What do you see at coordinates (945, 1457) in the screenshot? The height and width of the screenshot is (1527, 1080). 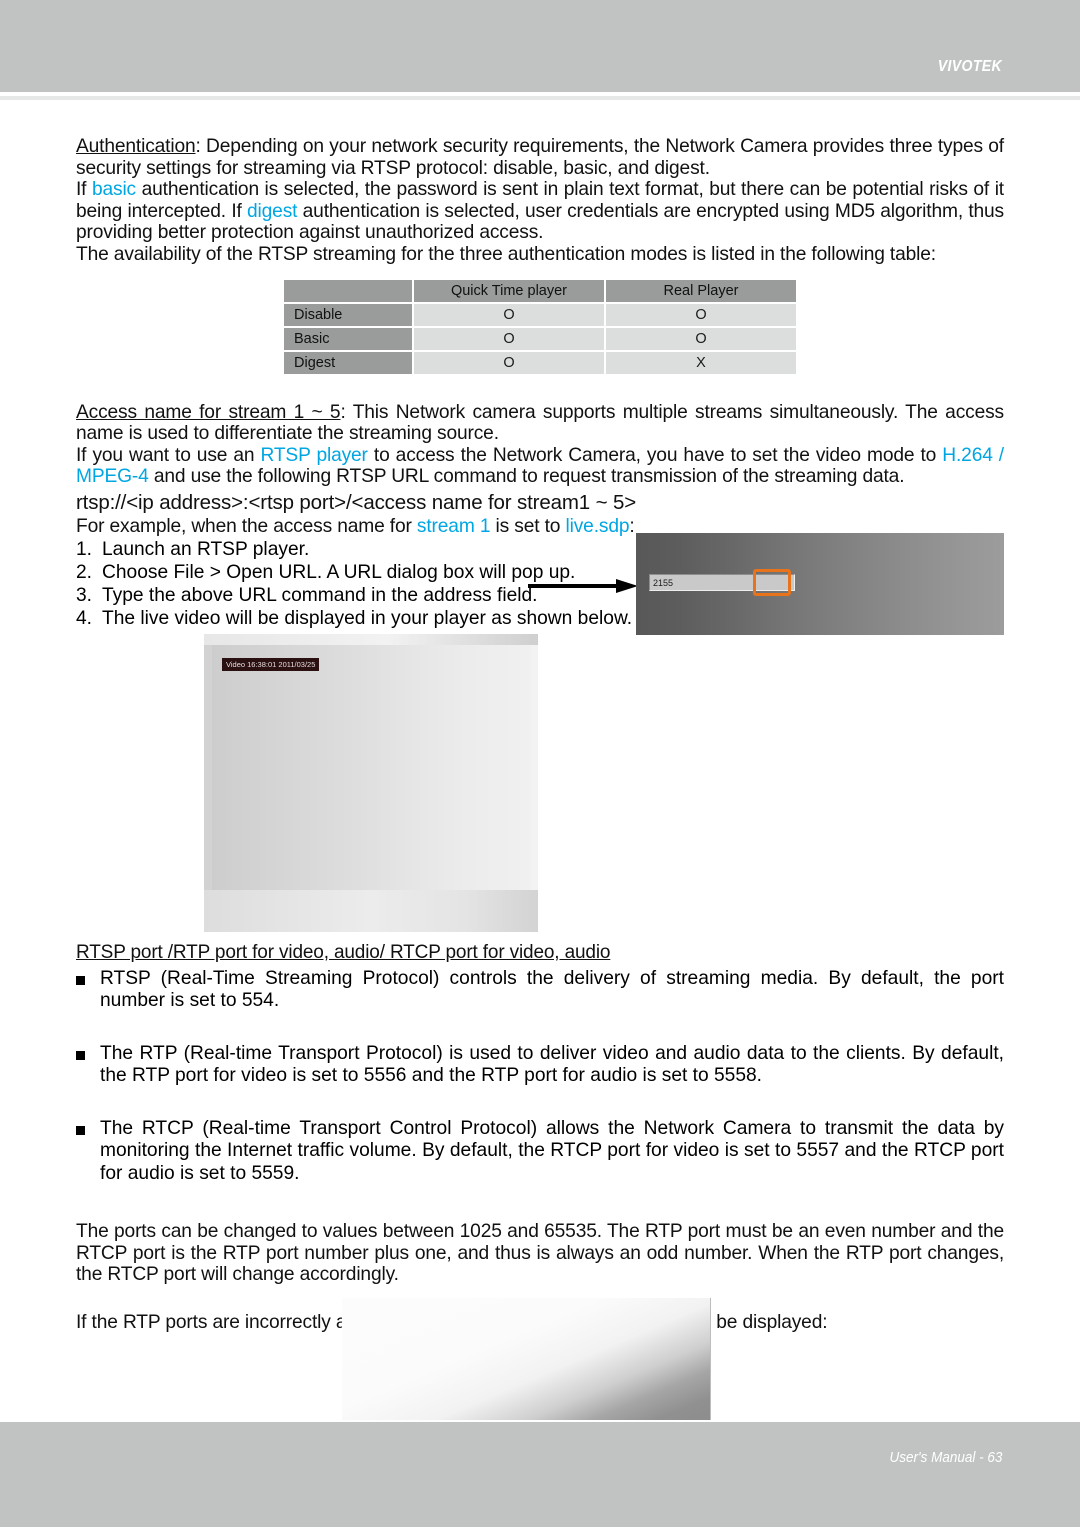 I see `page-number-label: User's Manual - 63` at bounding box center [945, 1457].